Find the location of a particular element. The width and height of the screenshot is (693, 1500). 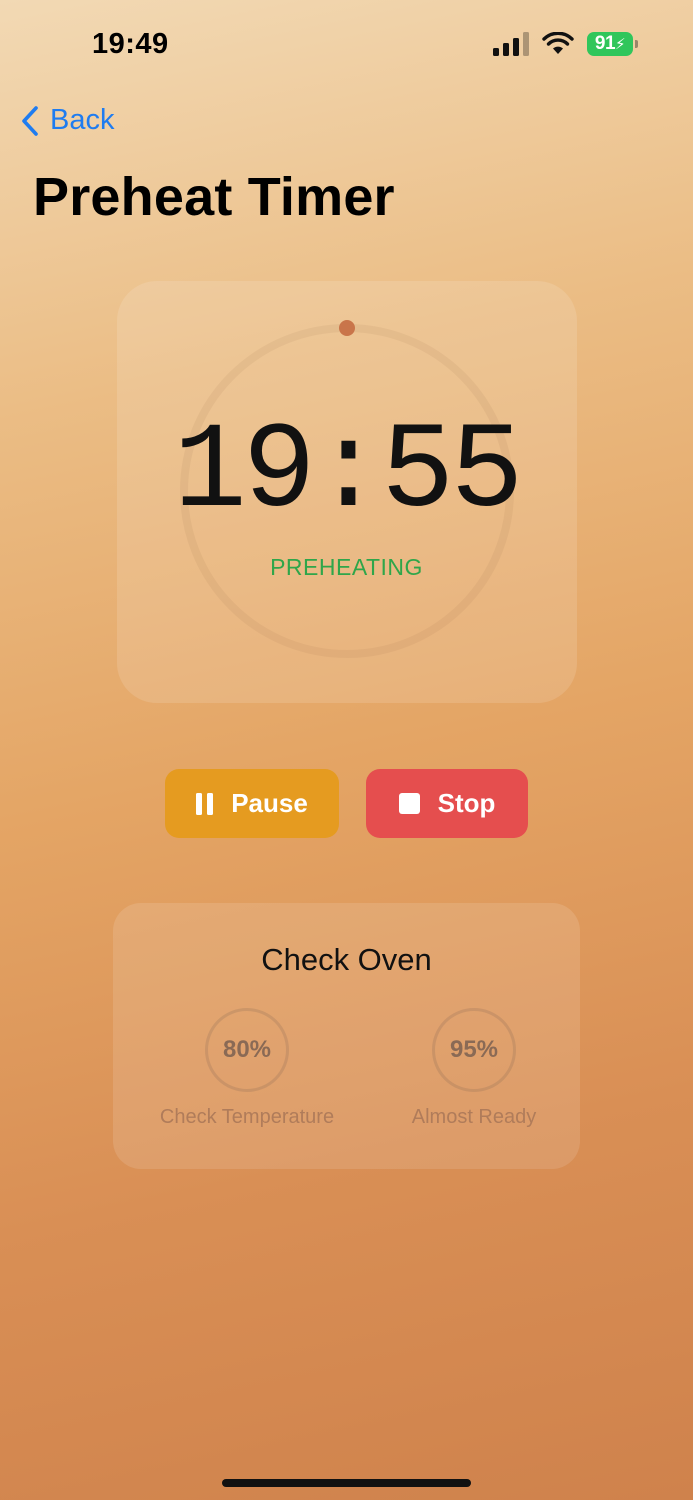

milestone-ring: 95% is located at coordinates (474, 1050).